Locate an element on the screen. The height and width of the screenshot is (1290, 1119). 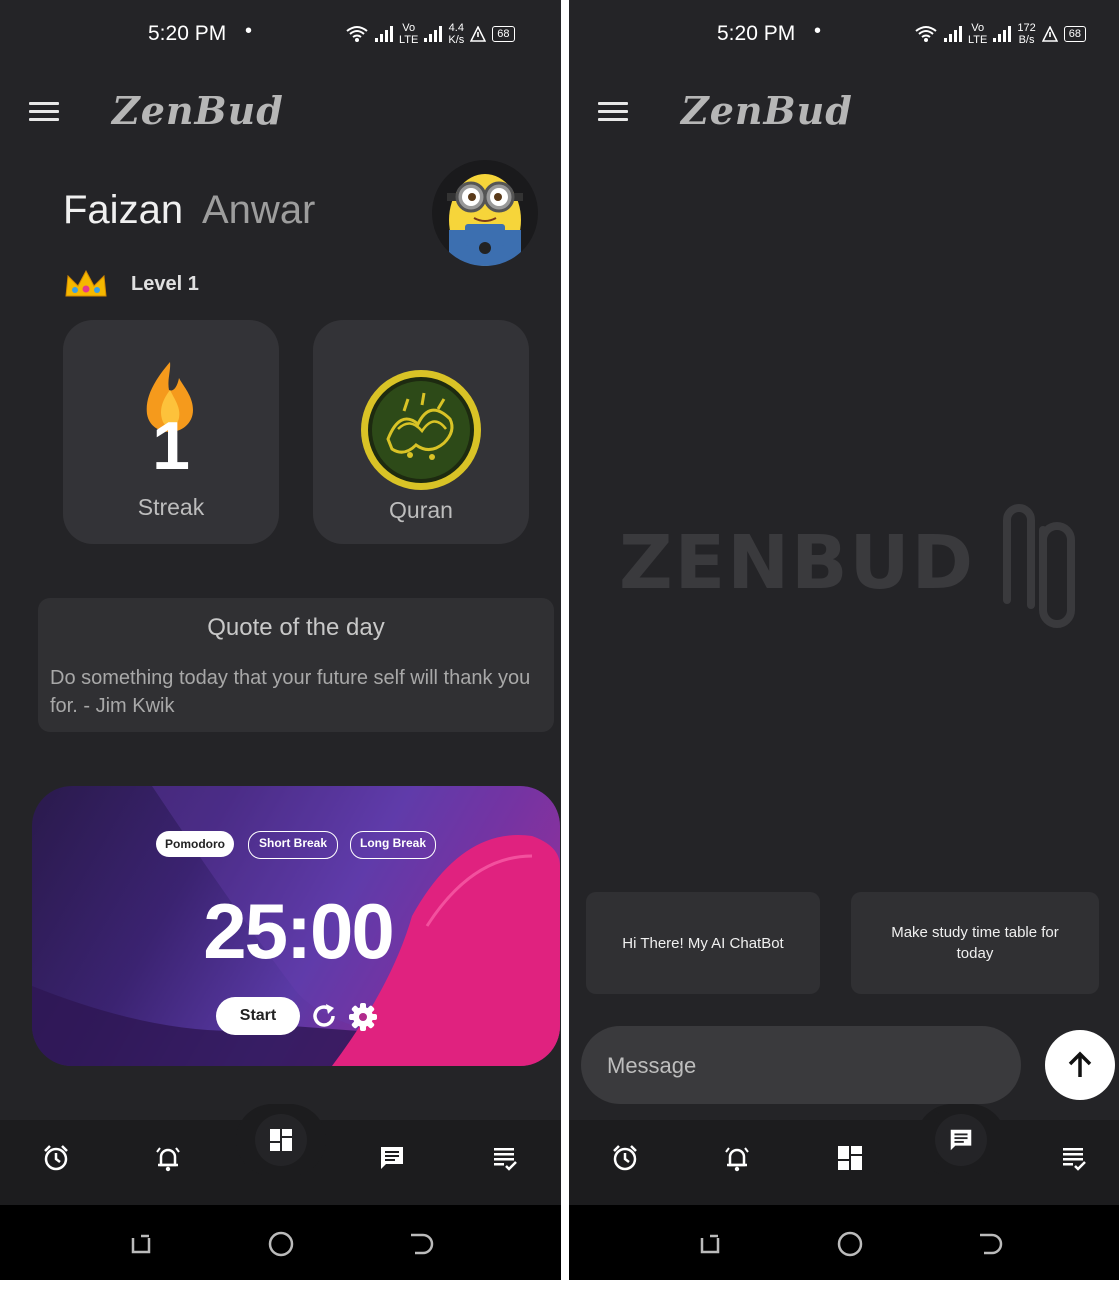
streak-count: 1 is located at coordinates (171, 446).